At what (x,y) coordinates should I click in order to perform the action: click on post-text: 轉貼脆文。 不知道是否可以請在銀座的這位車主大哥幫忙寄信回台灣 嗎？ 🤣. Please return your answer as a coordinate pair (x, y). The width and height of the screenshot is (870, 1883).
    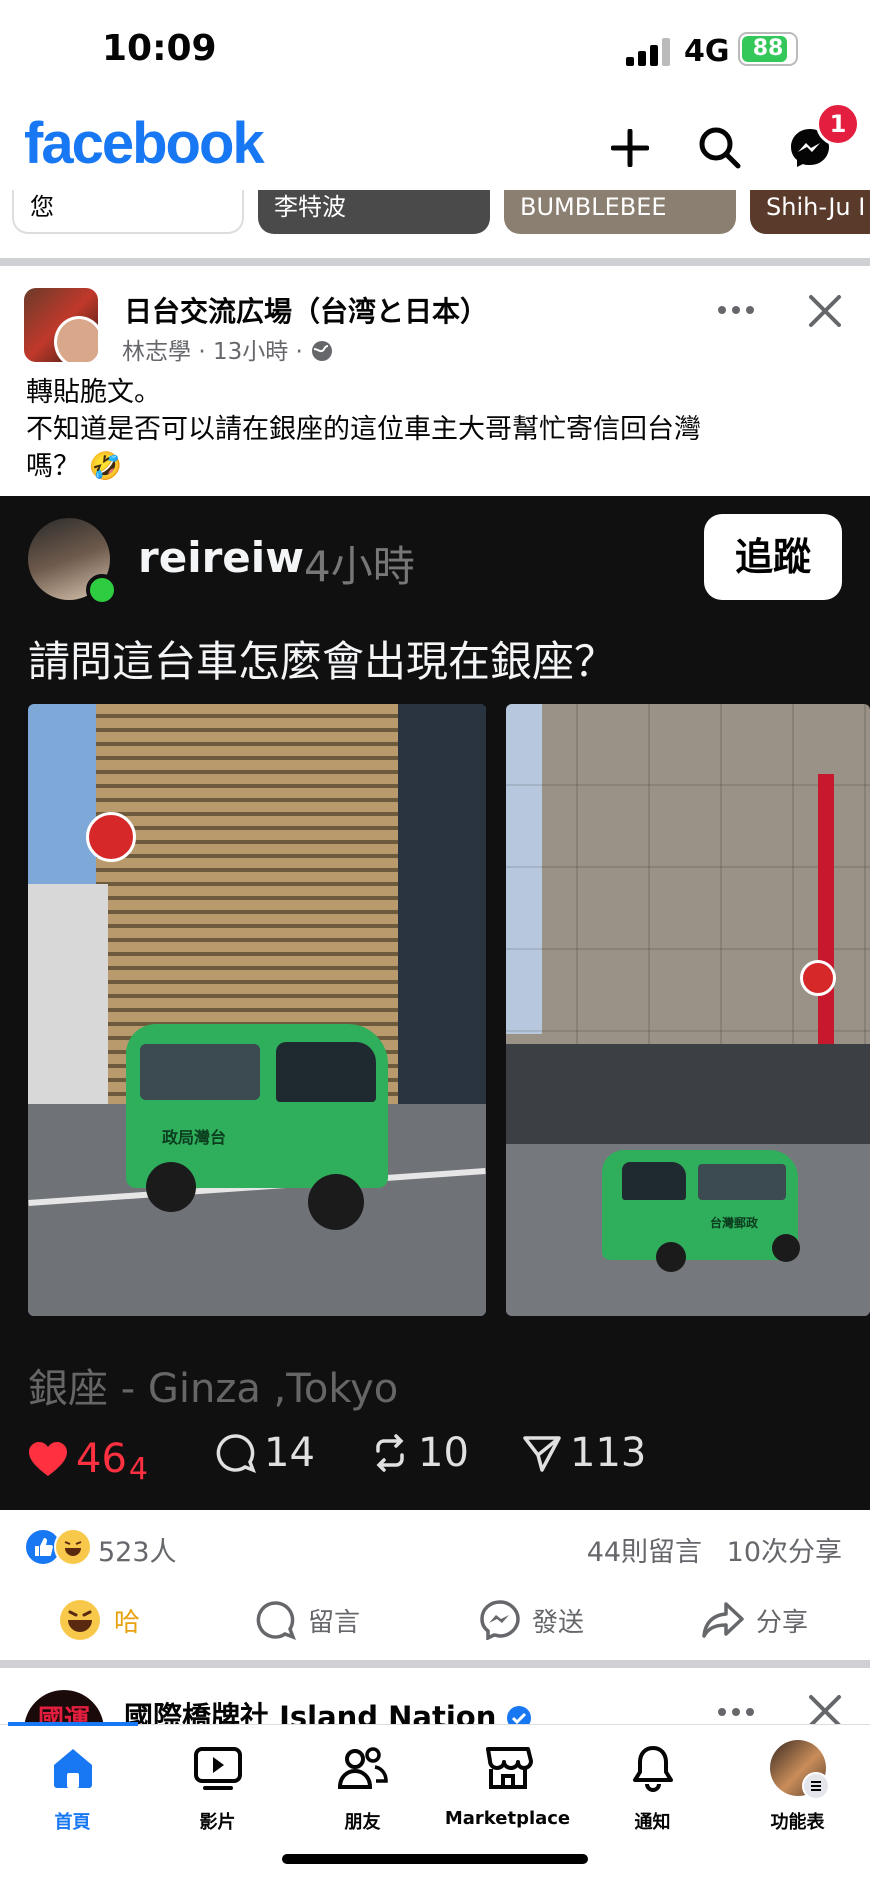
    Looking at the image, I should click on (426, 429).